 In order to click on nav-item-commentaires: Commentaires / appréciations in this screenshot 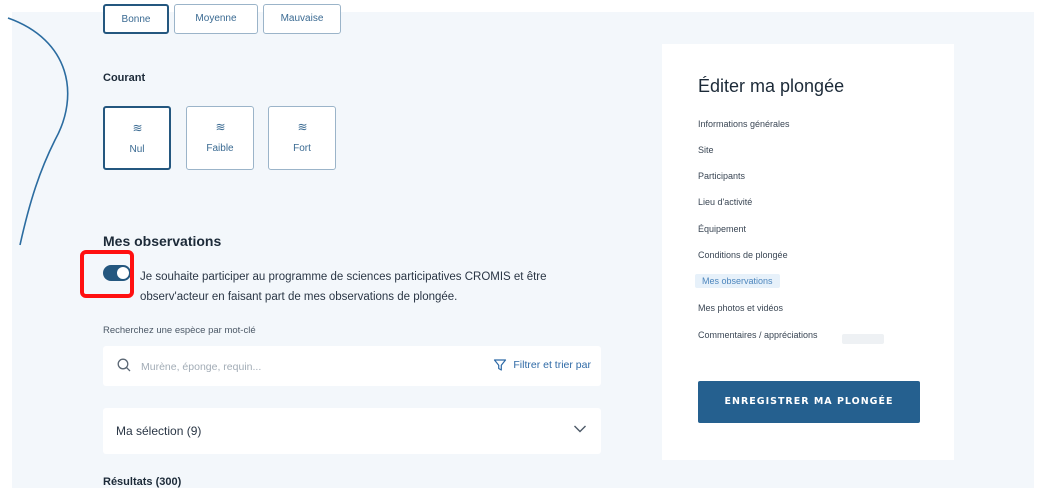, I will do `click(758, 335)`.